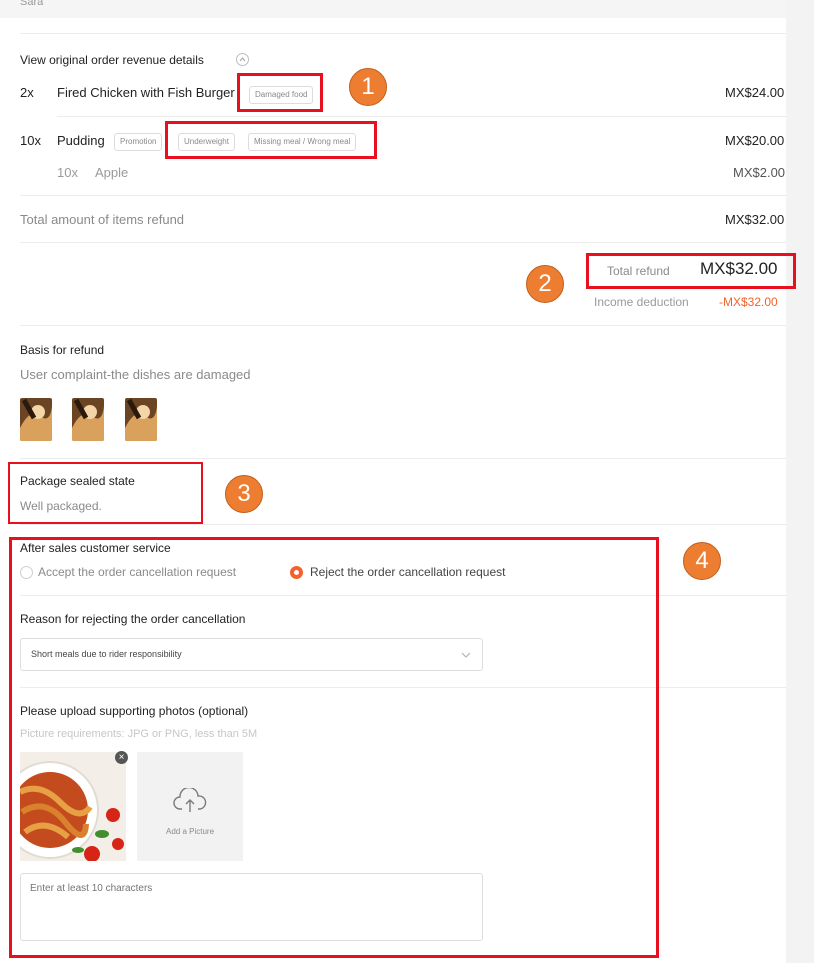 The width and height of the screenshot is (814, 963). Describe the element at coordinates (800, 481) in the screenshot. I see `scrollbar-track` at that location.